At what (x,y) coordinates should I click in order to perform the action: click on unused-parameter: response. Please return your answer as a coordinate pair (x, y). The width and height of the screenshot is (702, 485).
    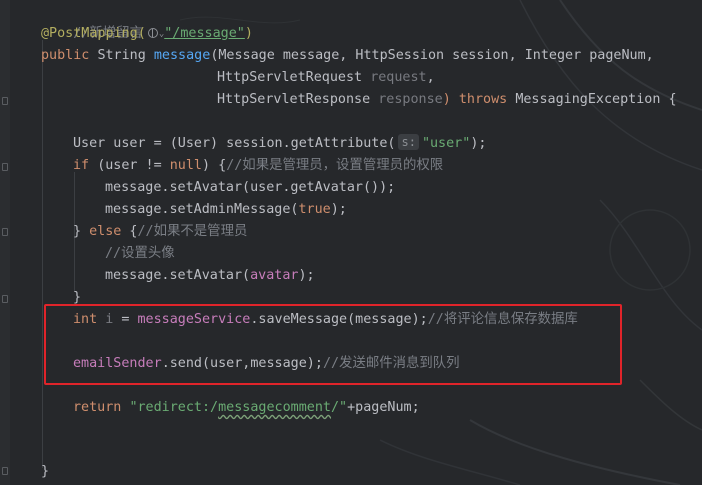
    Looking at the image, I should click on (410, 99).